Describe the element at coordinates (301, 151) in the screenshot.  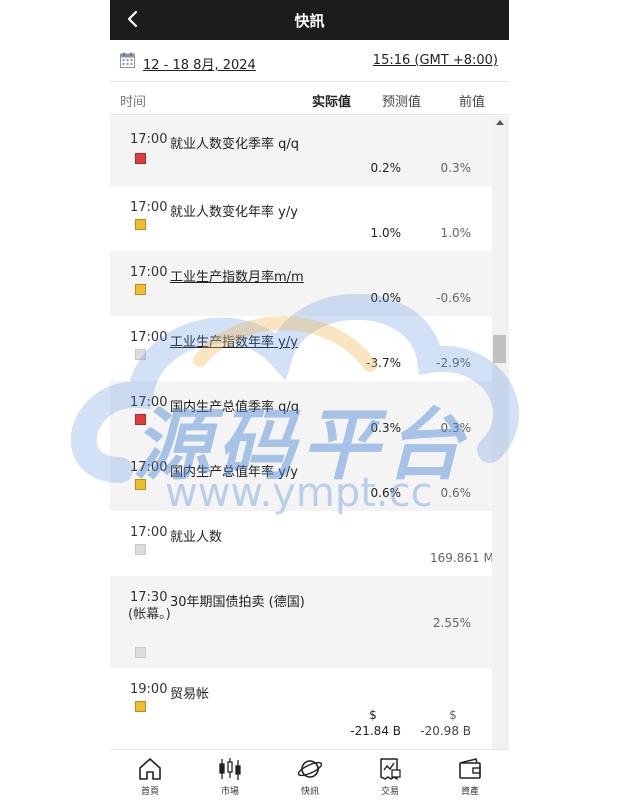
I see `list-item: 17:00 就业人数变化季率 q/q 0.2% 0.3%` at that location.